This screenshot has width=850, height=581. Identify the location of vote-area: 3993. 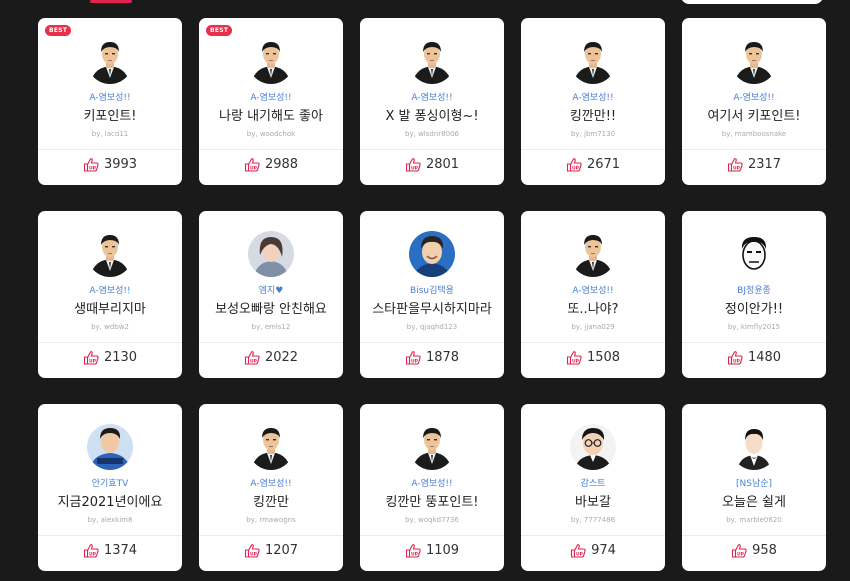
(110, 164).